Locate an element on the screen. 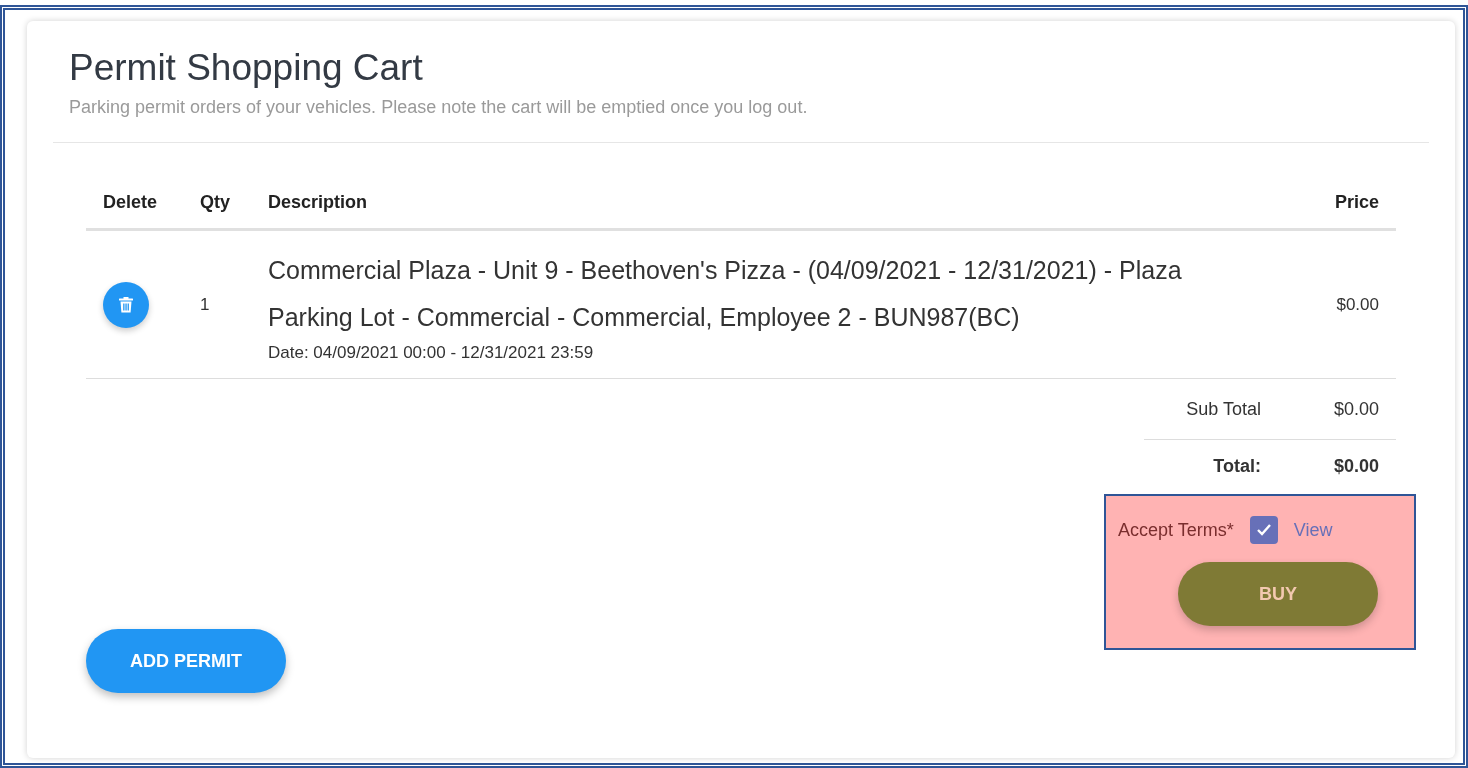  terms-checkbox is located at coordinates (1263, 530).